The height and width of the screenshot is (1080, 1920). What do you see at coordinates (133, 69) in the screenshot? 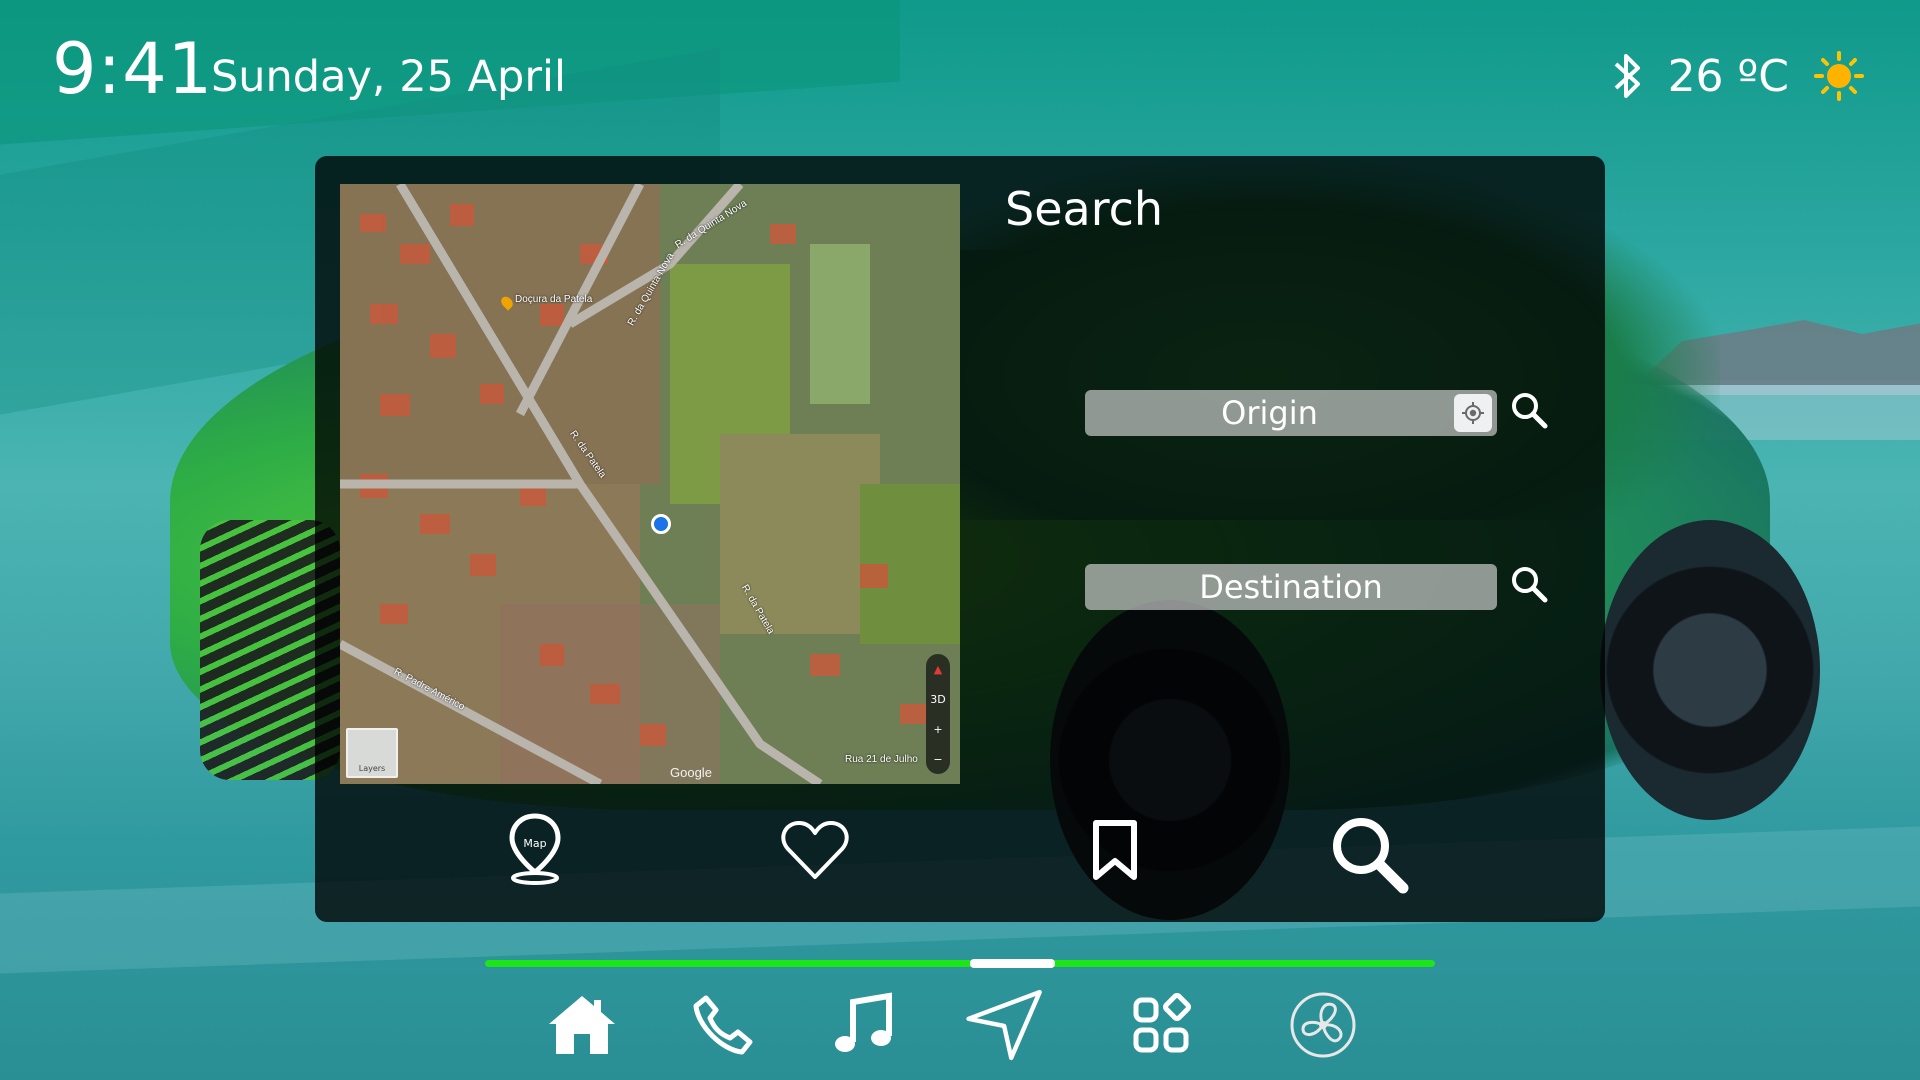
I see `clock-time: 9:41` at bounding box center [133, 69].